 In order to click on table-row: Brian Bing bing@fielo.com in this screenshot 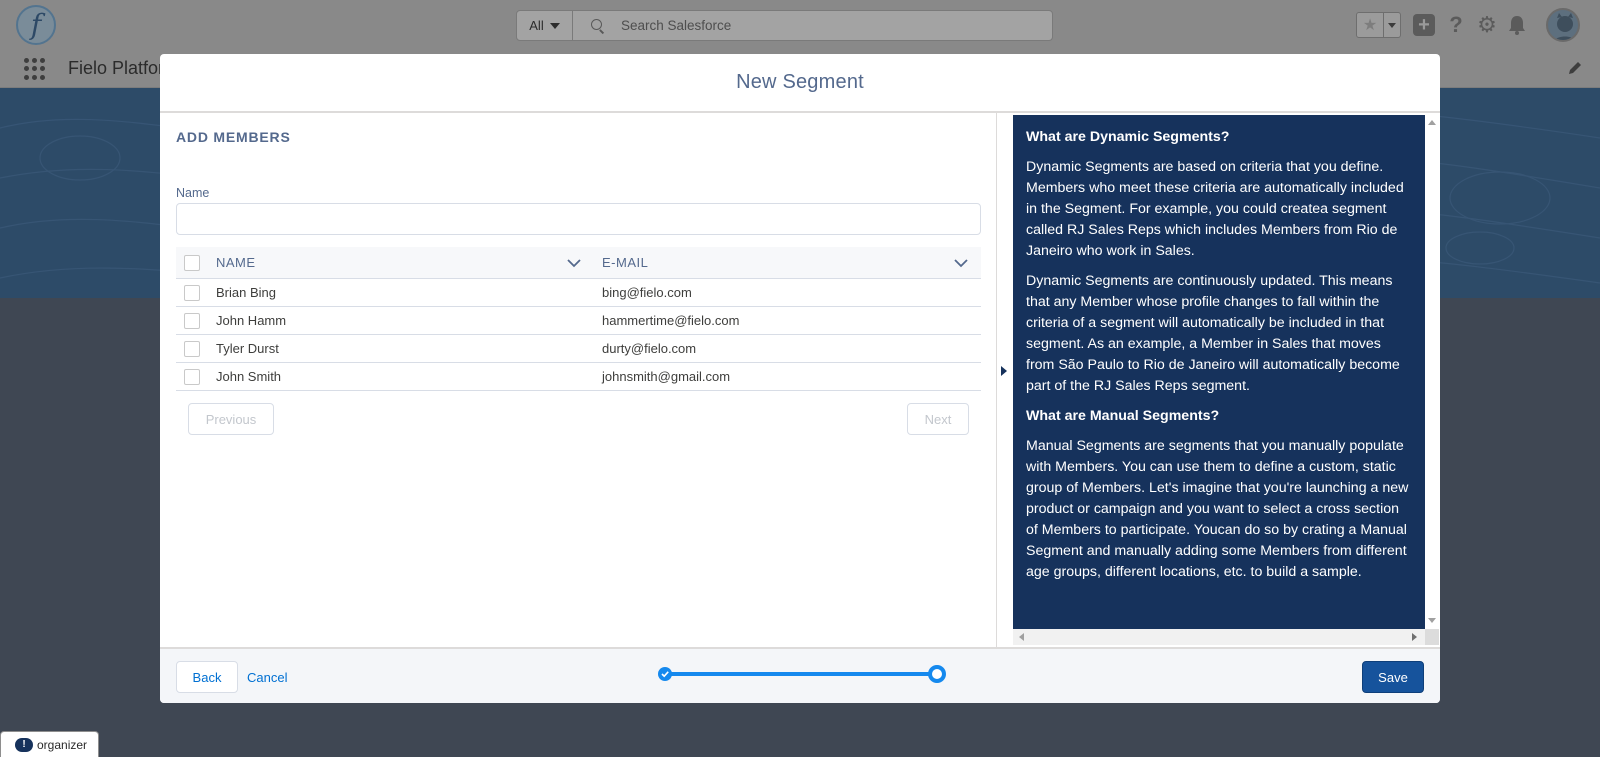, I will do `click(578, 293)`.